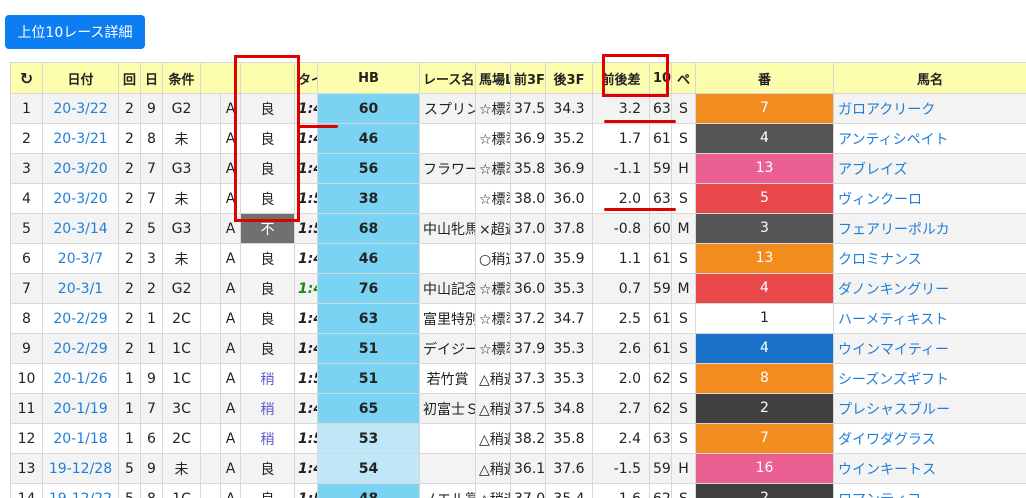 The height and width of the screenshot is (498, 1026). Describe the element at coordinates (660, 78) in the screenshot. I see `header-1000m: 1000m` at that location.